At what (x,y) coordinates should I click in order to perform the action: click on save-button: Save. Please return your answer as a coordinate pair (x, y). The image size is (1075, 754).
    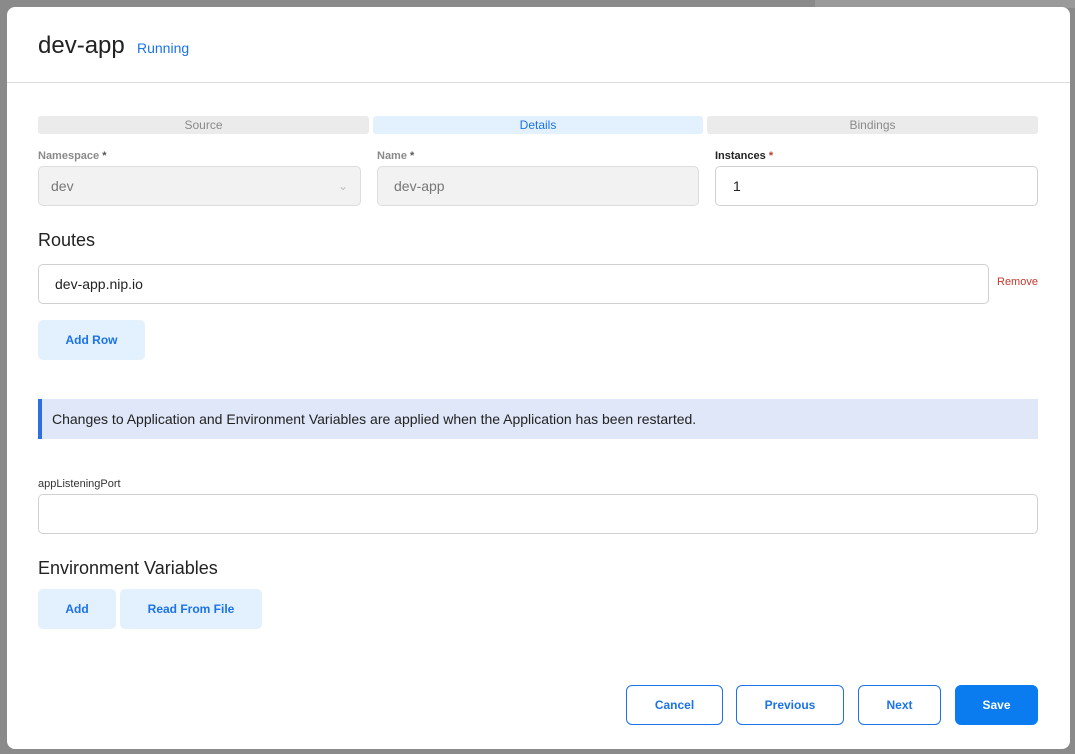
    Looking at the image, I should click on (996, 705).